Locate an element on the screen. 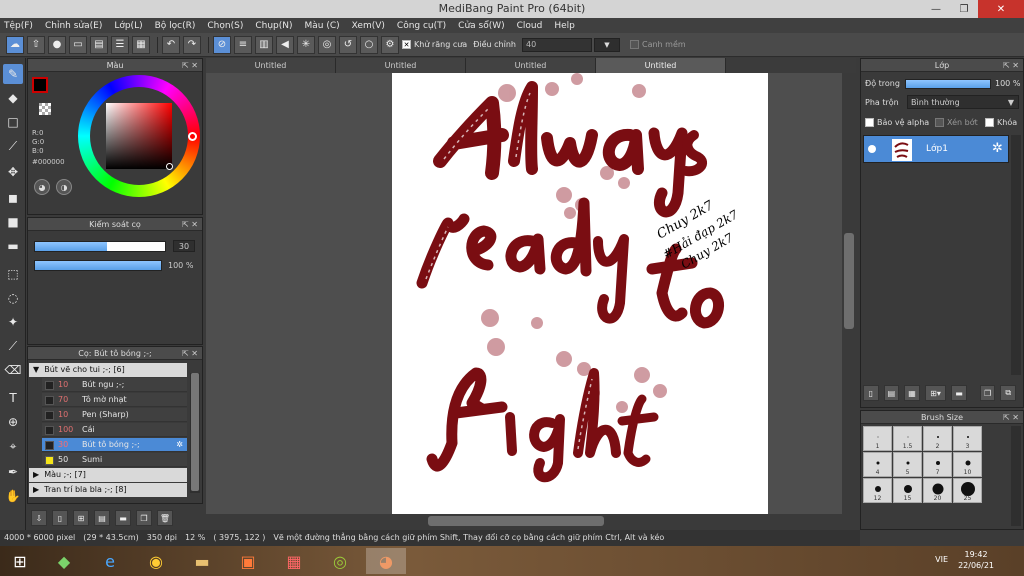 This screenshot has height=576, width=1024. windows-start-icon: ⊞ is located at coordinates (20, 561).